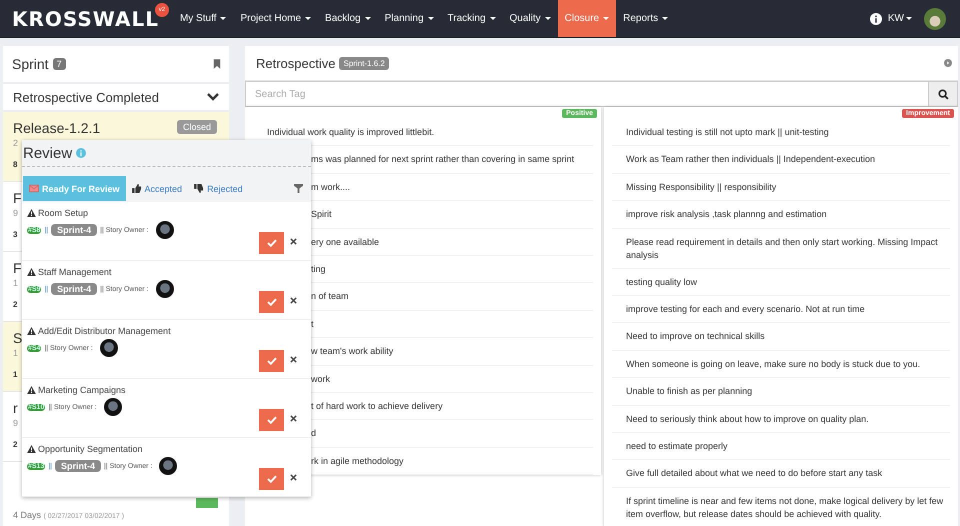 This screenshot has height=526, width=960. I want to click on card-note: 3, so click(15, 234).